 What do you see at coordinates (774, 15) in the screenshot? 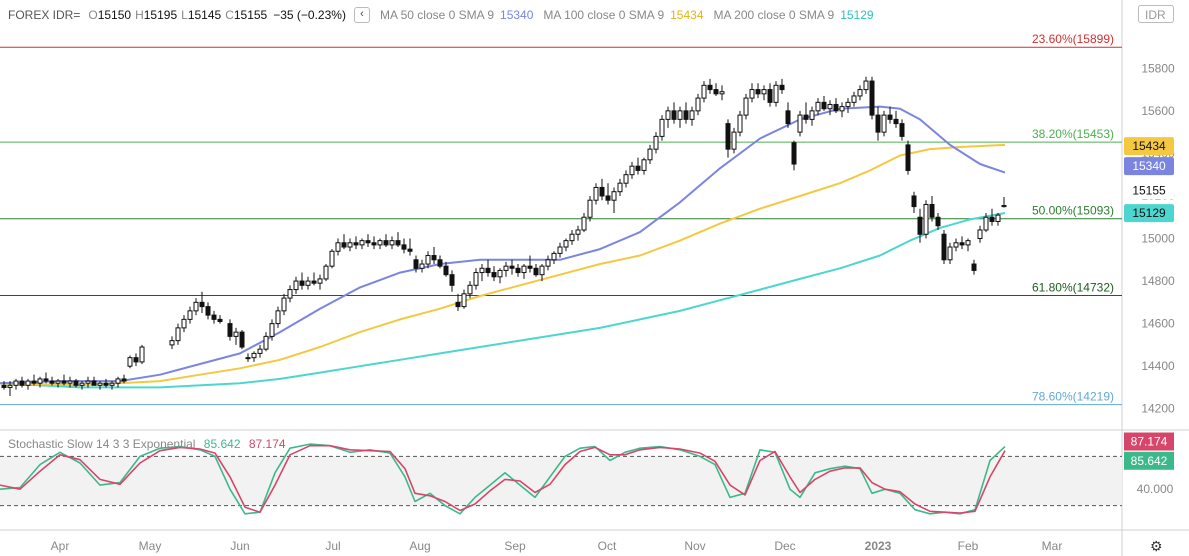
I see `ma200-label: MA 200 close 0 SMA 9` at bounding box center [774, 15].